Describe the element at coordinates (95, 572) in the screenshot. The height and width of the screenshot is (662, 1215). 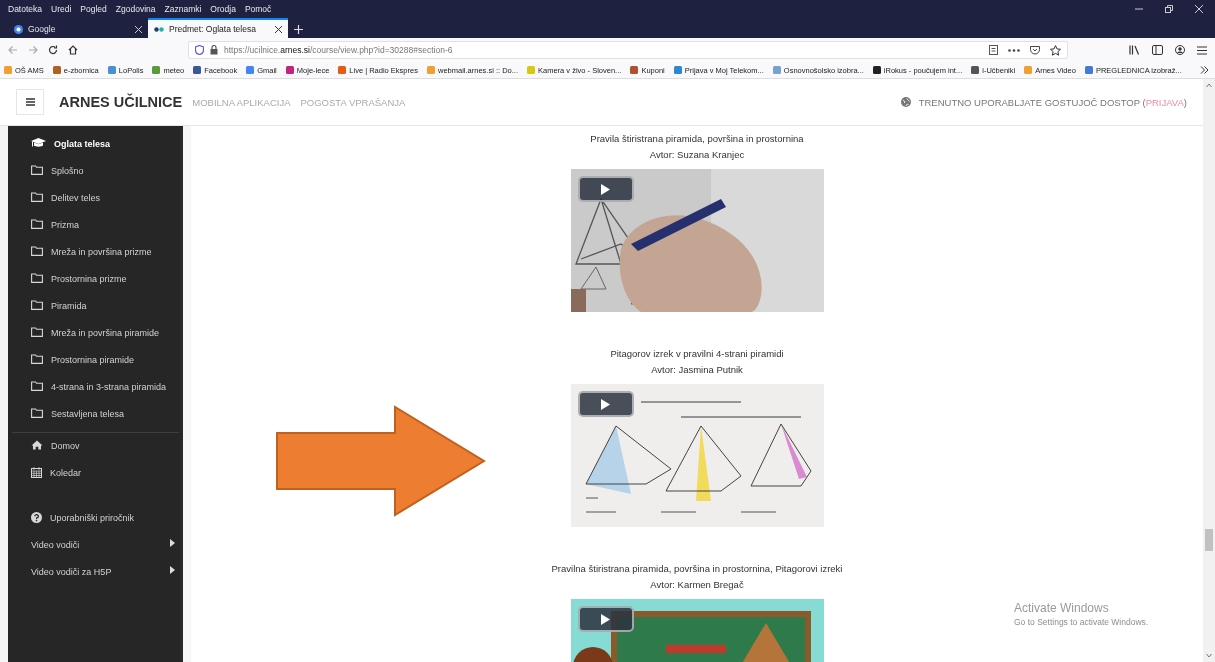
I see `sidebar-item: Video vodiči za H5P` at that location.